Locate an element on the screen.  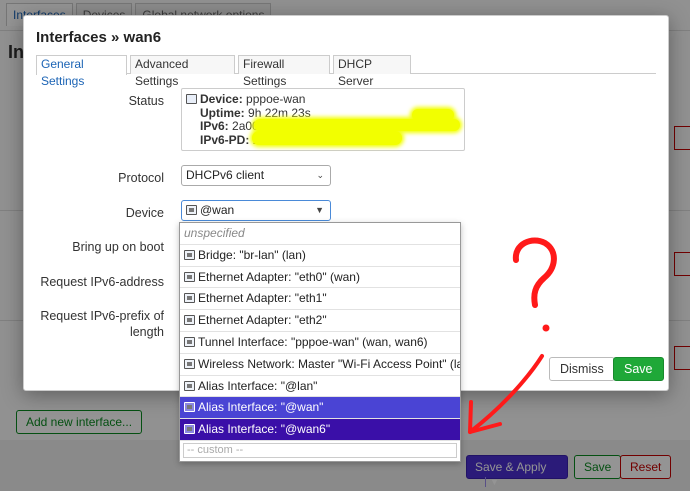
tab-dhcp-server: DHCP Server is located at coordinates (372, 71).